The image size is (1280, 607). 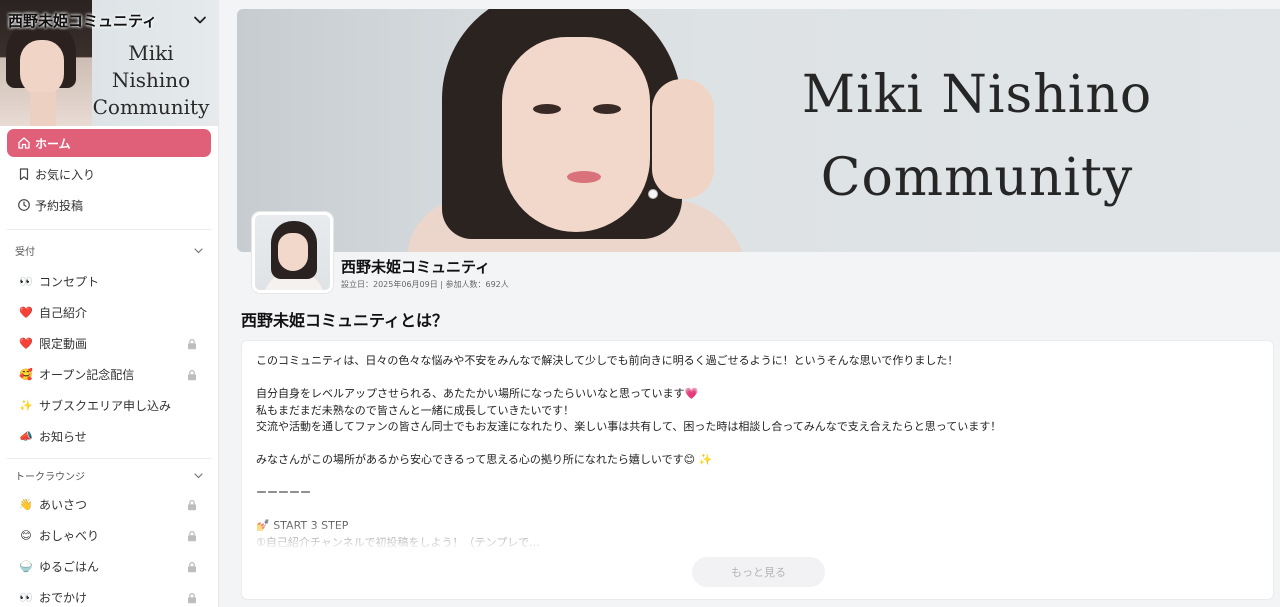 What do you see at coordinates (977, 137) in the screenshot?
I see `hero-banner-text: Miki Nishino Community` at bounding box center [977, 137].